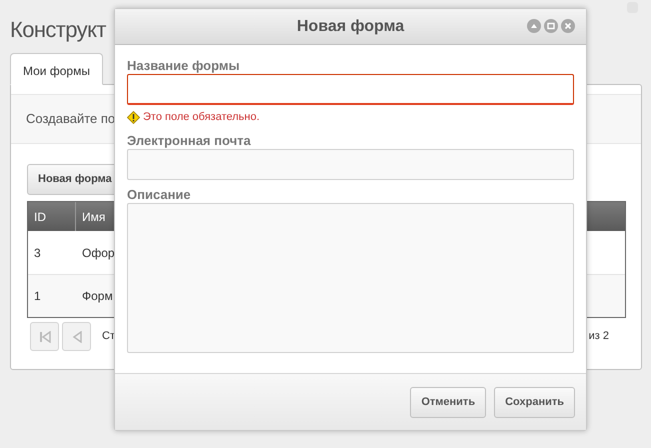 The height and width of the screenshot is (448, 651). What do you see at coordinates (44, 336) in the screenshot?
I see `first-page-icon` at bounding box center [44, 336].